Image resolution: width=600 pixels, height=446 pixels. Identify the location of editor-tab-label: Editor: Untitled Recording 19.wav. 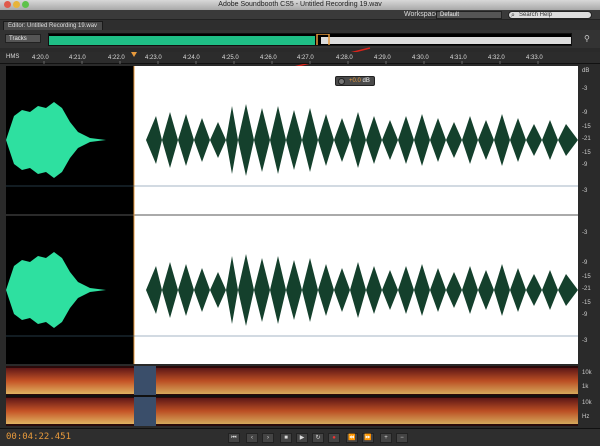
(53, 26).